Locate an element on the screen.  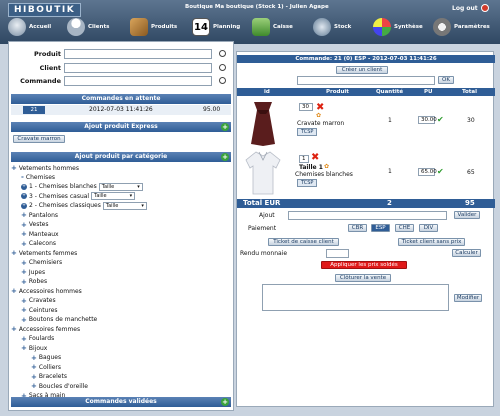
tree-item: + Accessoires hommes is located at coordinates (46, 291).